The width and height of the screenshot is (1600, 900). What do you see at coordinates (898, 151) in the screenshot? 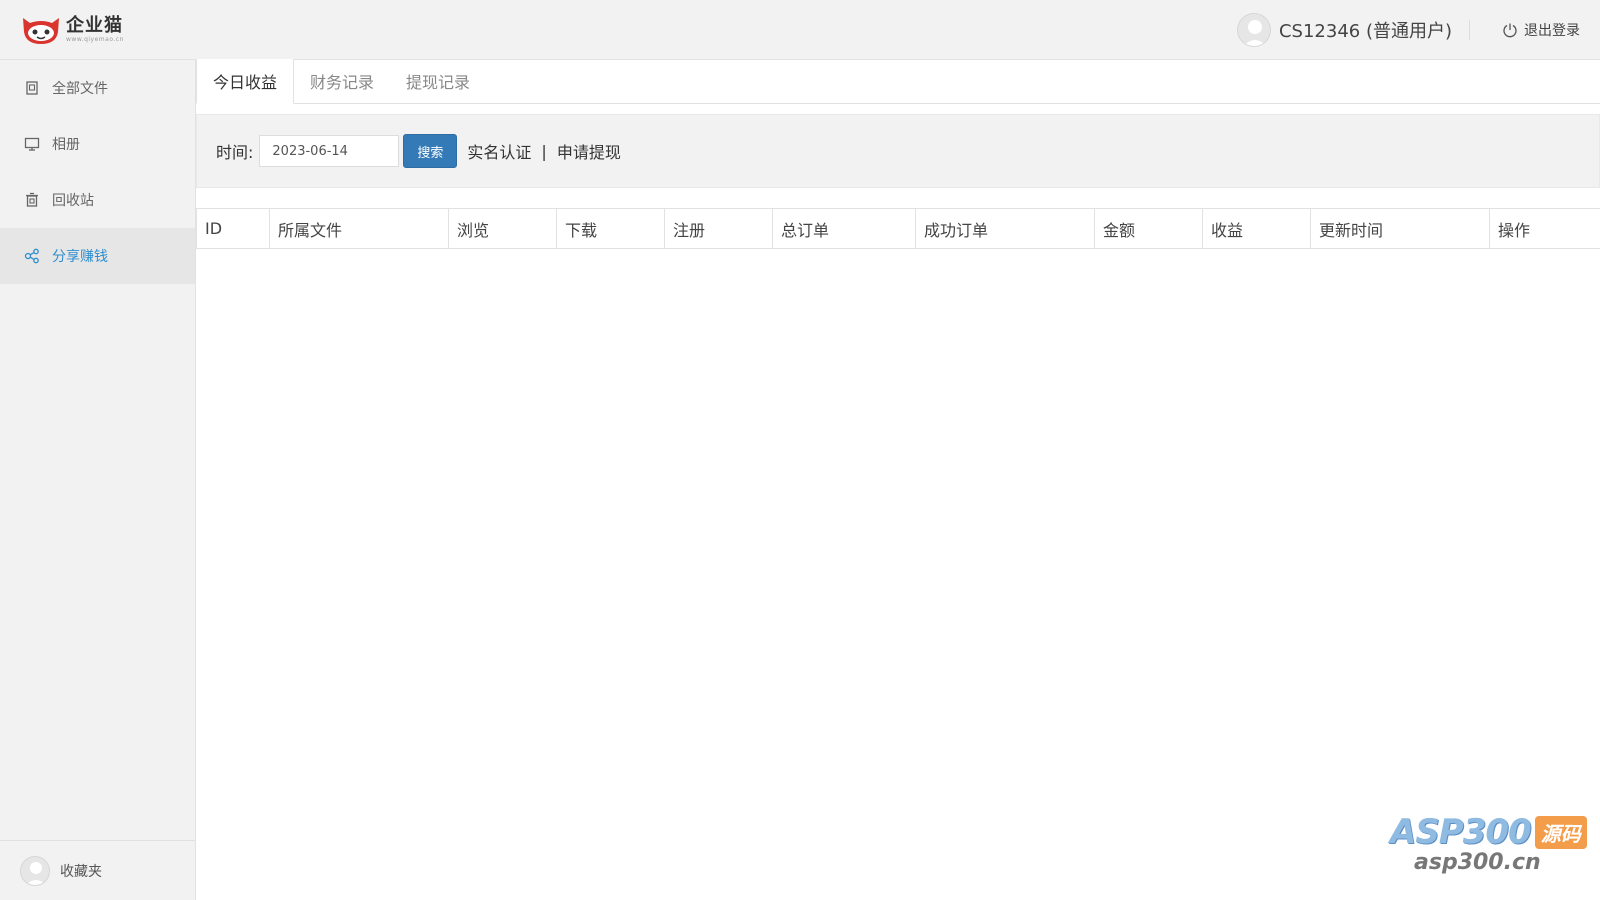
I see `filter-bar: 时间: 搜索 实名认证 | 申请提现` at bounding box center [898, 151].